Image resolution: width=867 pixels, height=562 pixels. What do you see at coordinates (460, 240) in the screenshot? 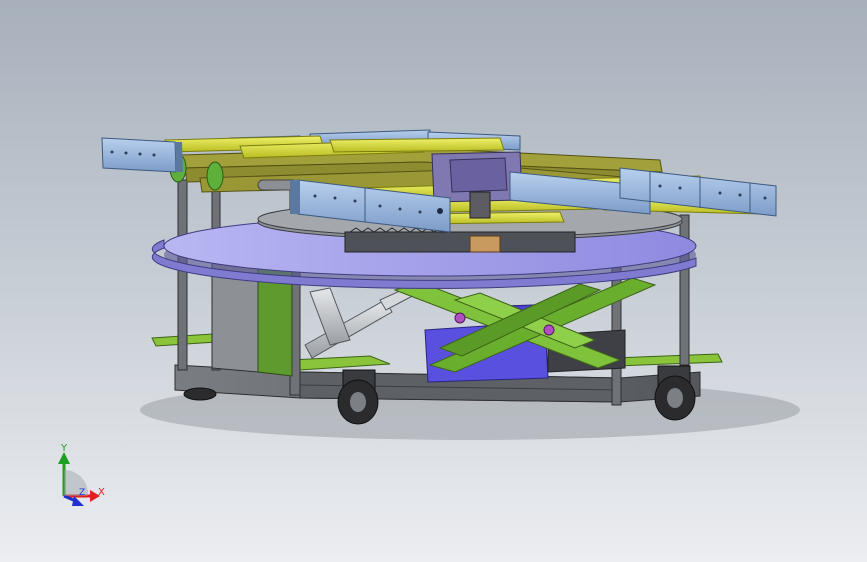
I see `gear-rack` at bounding box center [460, 240].